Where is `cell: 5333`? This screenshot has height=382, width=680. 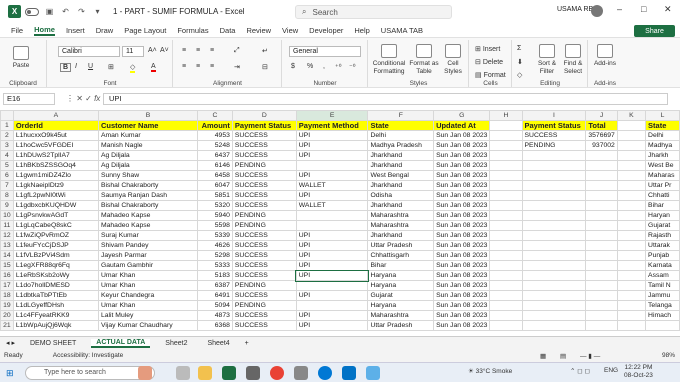
cell: 5333 is located at coordinates (214, 265).